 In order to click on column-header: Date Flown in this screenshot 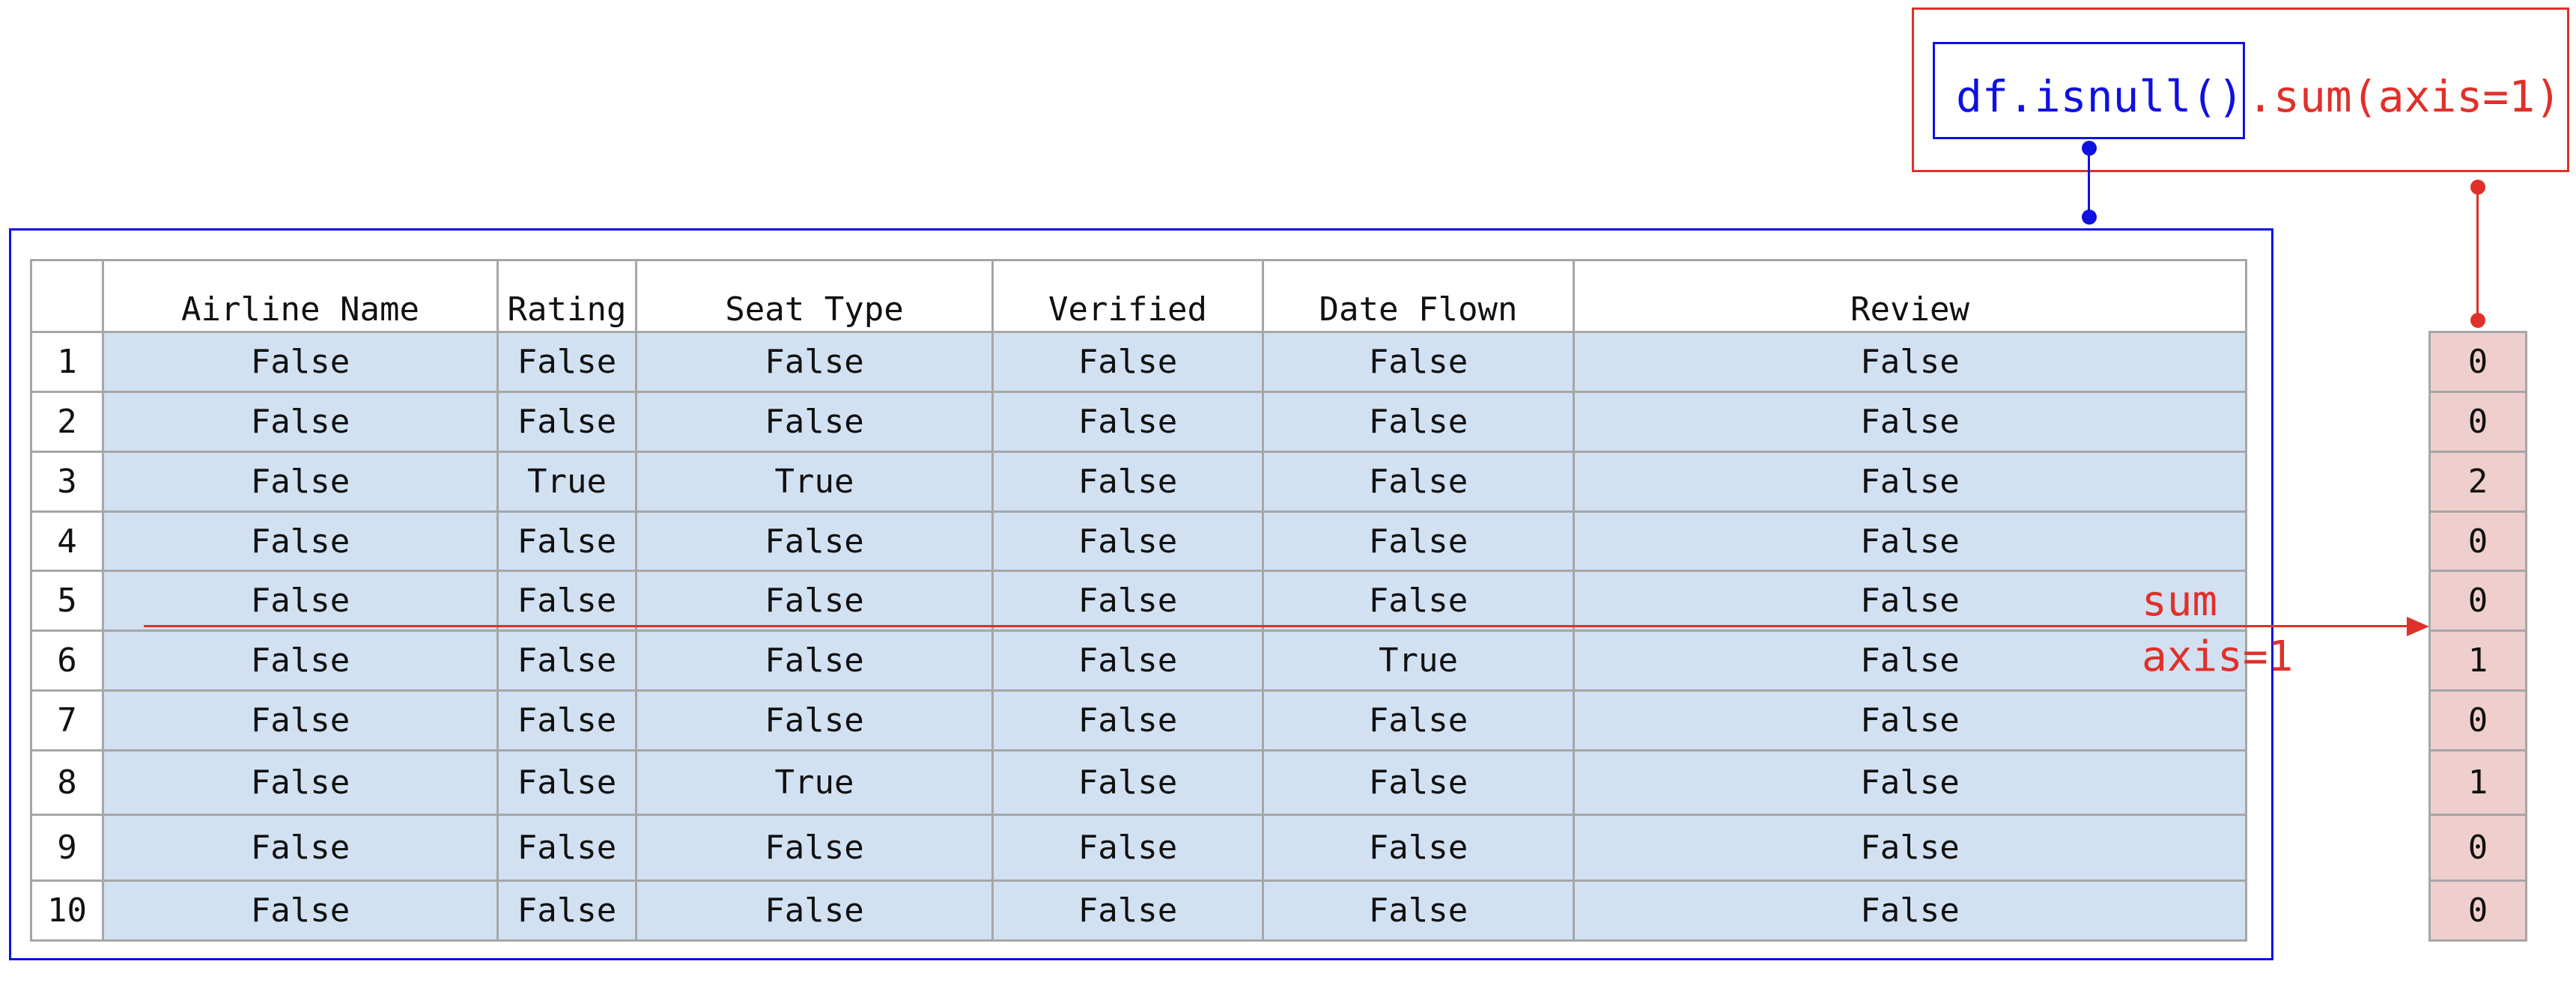, I will do `click(1418, 296)`.